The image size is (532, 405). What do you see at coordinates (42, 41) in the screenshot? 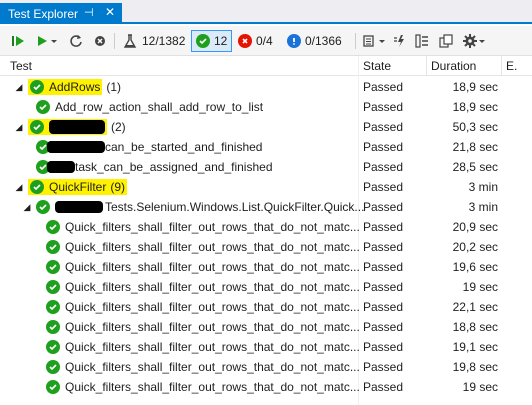
I see `play-icon` at bounding box center [42, 41].